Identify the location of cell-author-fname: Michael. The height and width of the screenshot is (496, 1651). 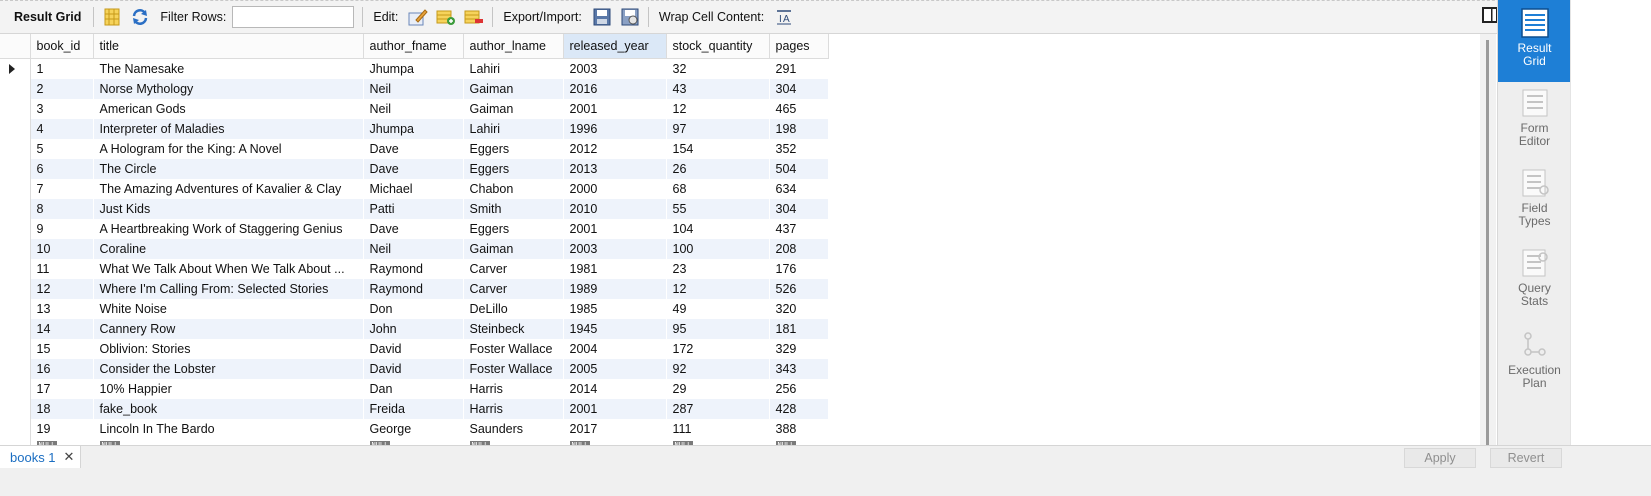
(413, 189).